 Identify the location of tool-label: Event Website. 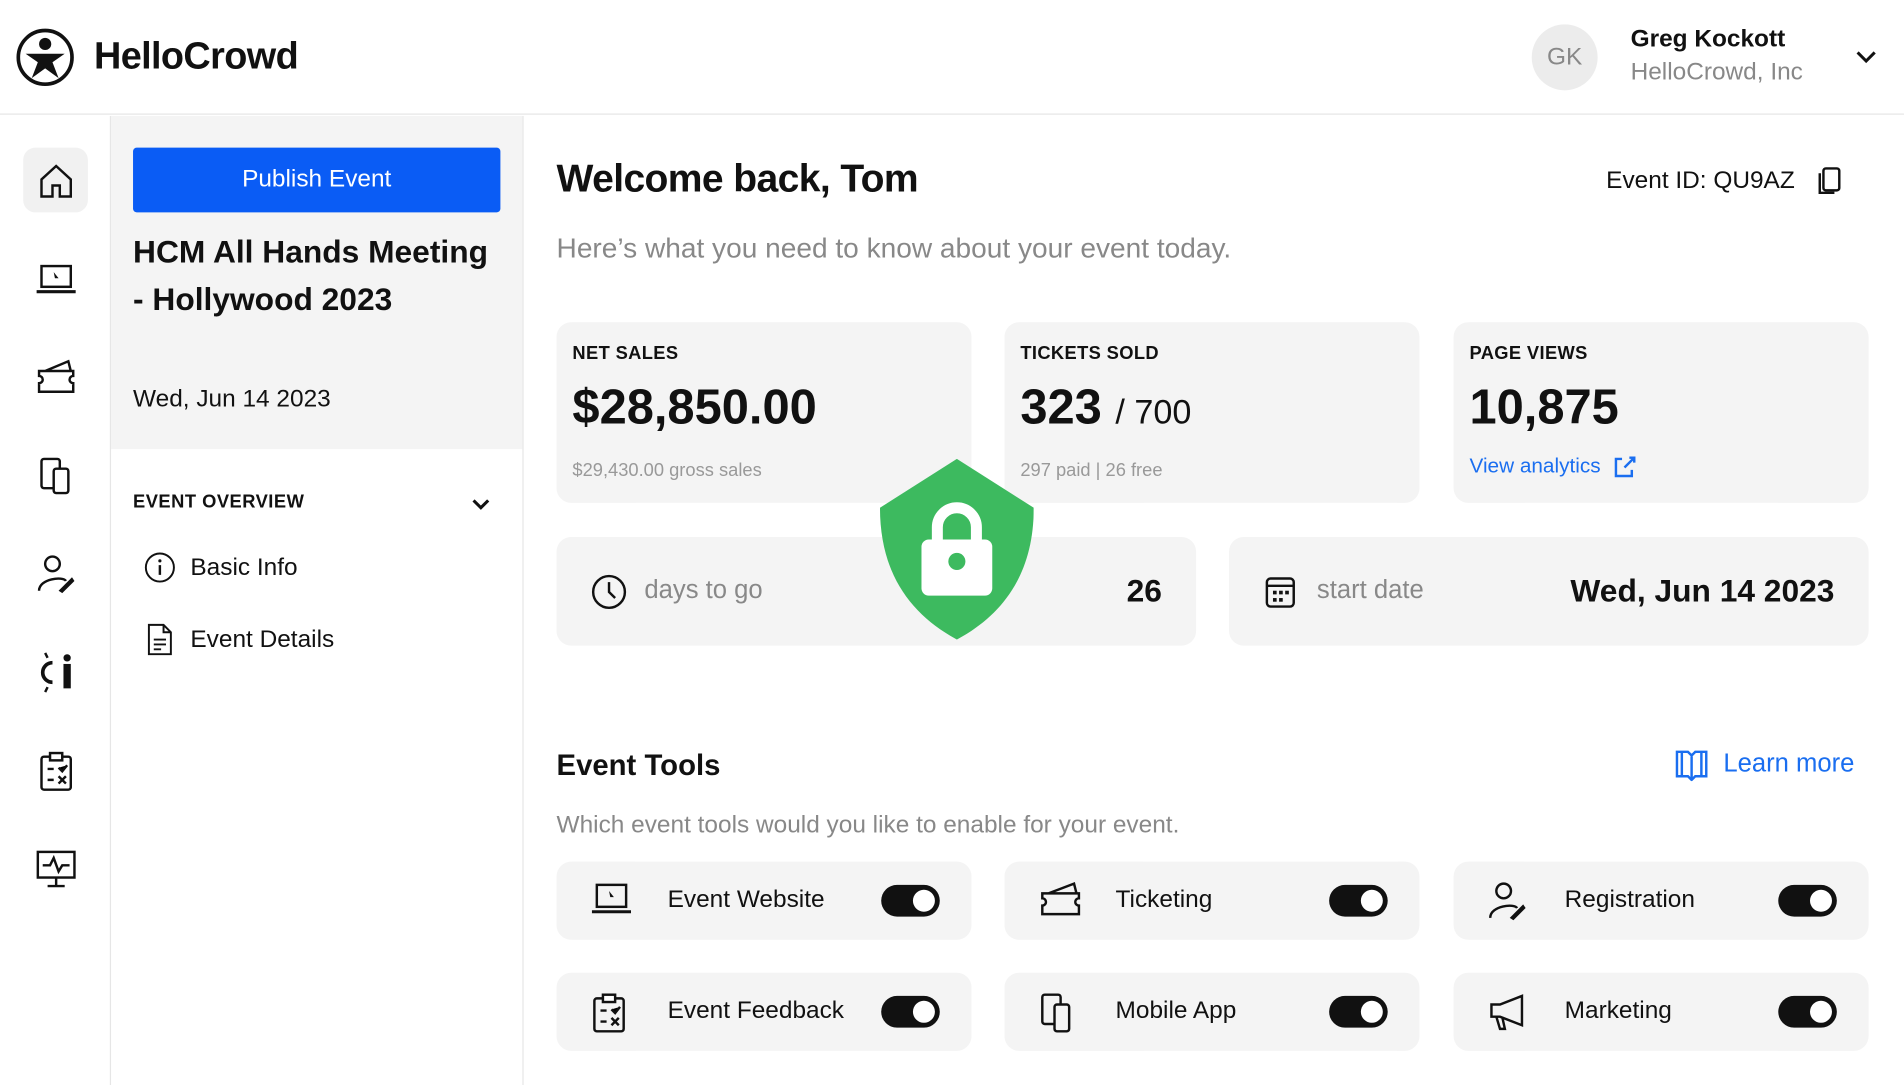
(746, 899).